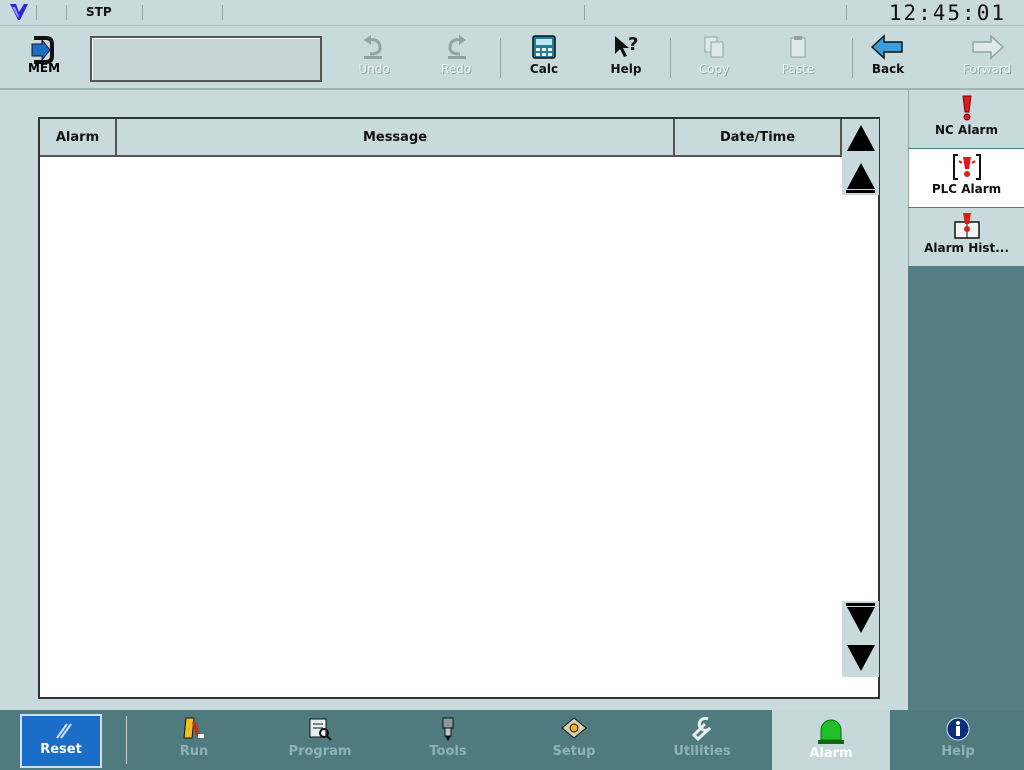  What do you see at coordinates (626, 45) in the screenshot?
I see `help-pointer-icon: ?` at bounding box center [626, 45].